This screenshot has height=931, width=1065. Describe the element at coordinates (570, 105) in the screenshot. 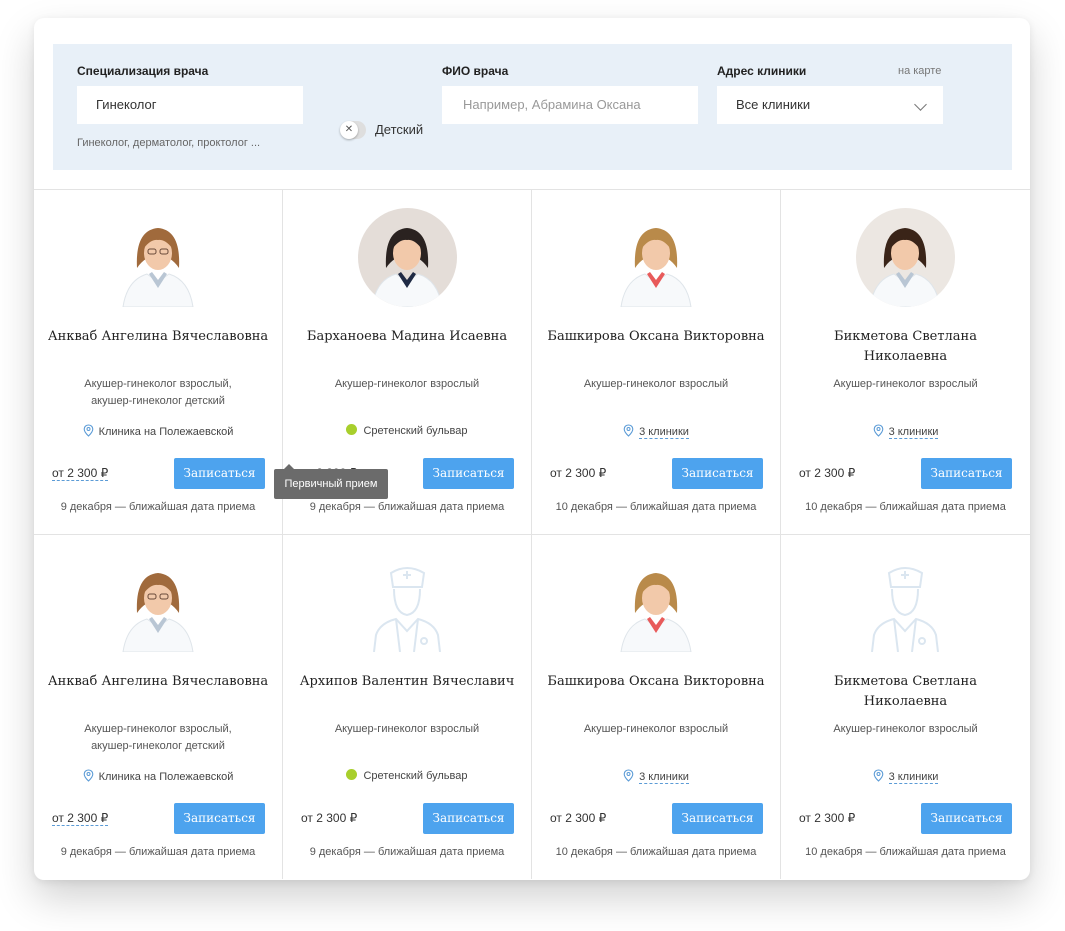

I see `fio-input: Например, Абрамина Оксана` at that location.